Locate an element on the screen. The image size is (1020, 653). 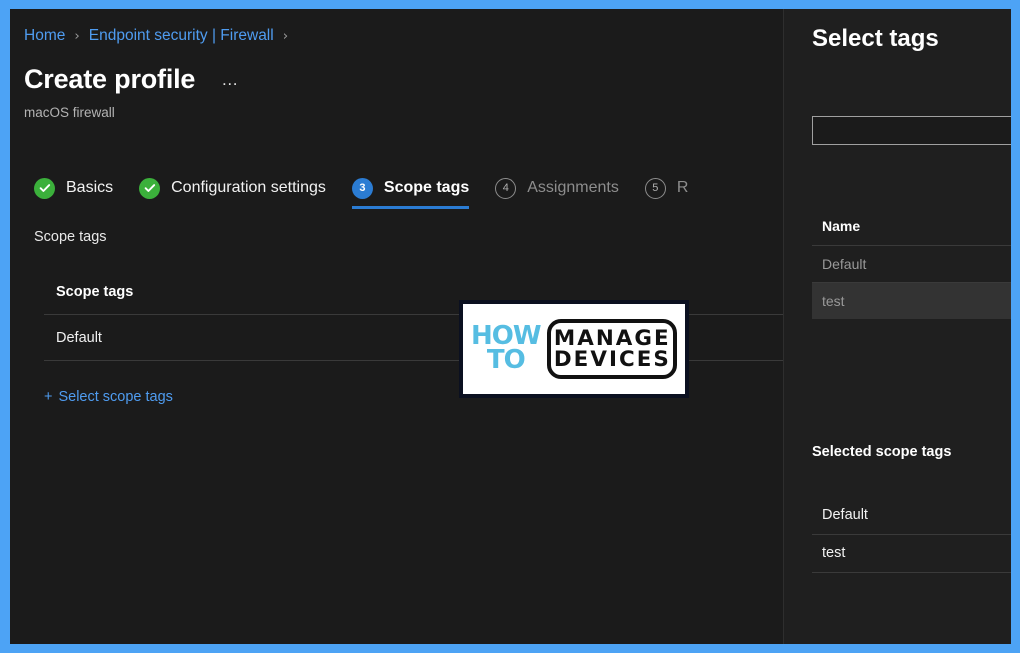
available-tags-list: Default test is located at coordinates (911, 282).